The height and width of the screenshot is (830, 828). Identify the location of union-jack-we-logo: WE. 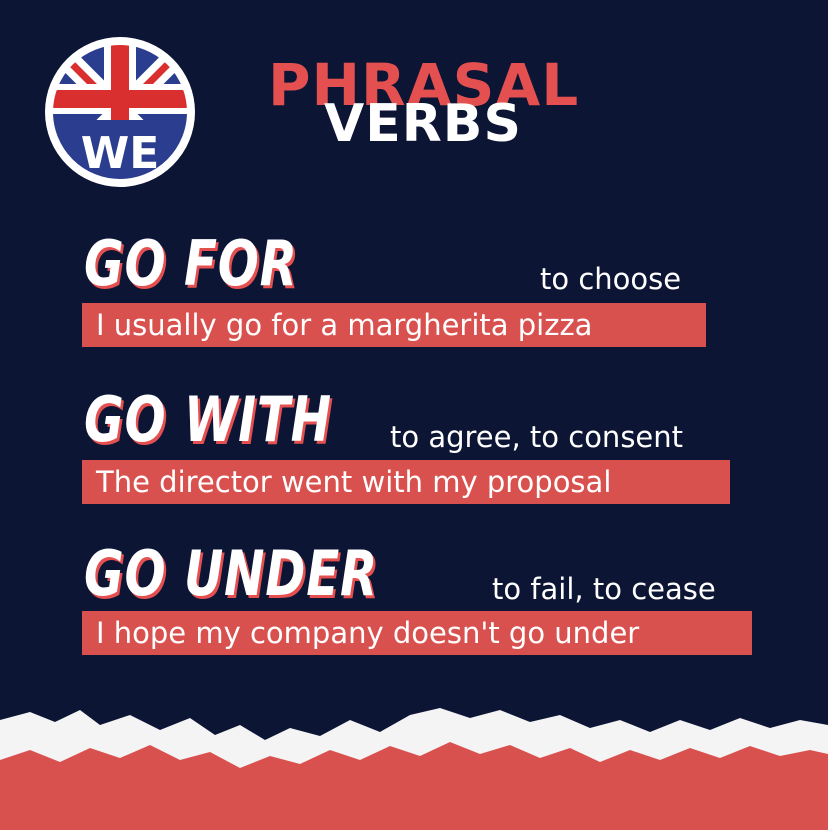
(120, 112).